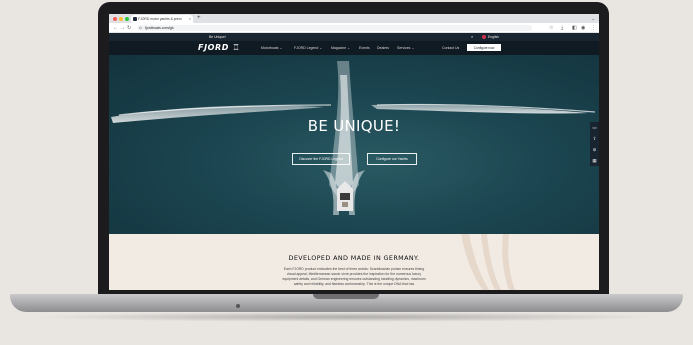 This screenshot has width=693, height=345. Describe the element at coordinates (562, 28) in the screenshot. I see `download-icon: ⤓` at that location.